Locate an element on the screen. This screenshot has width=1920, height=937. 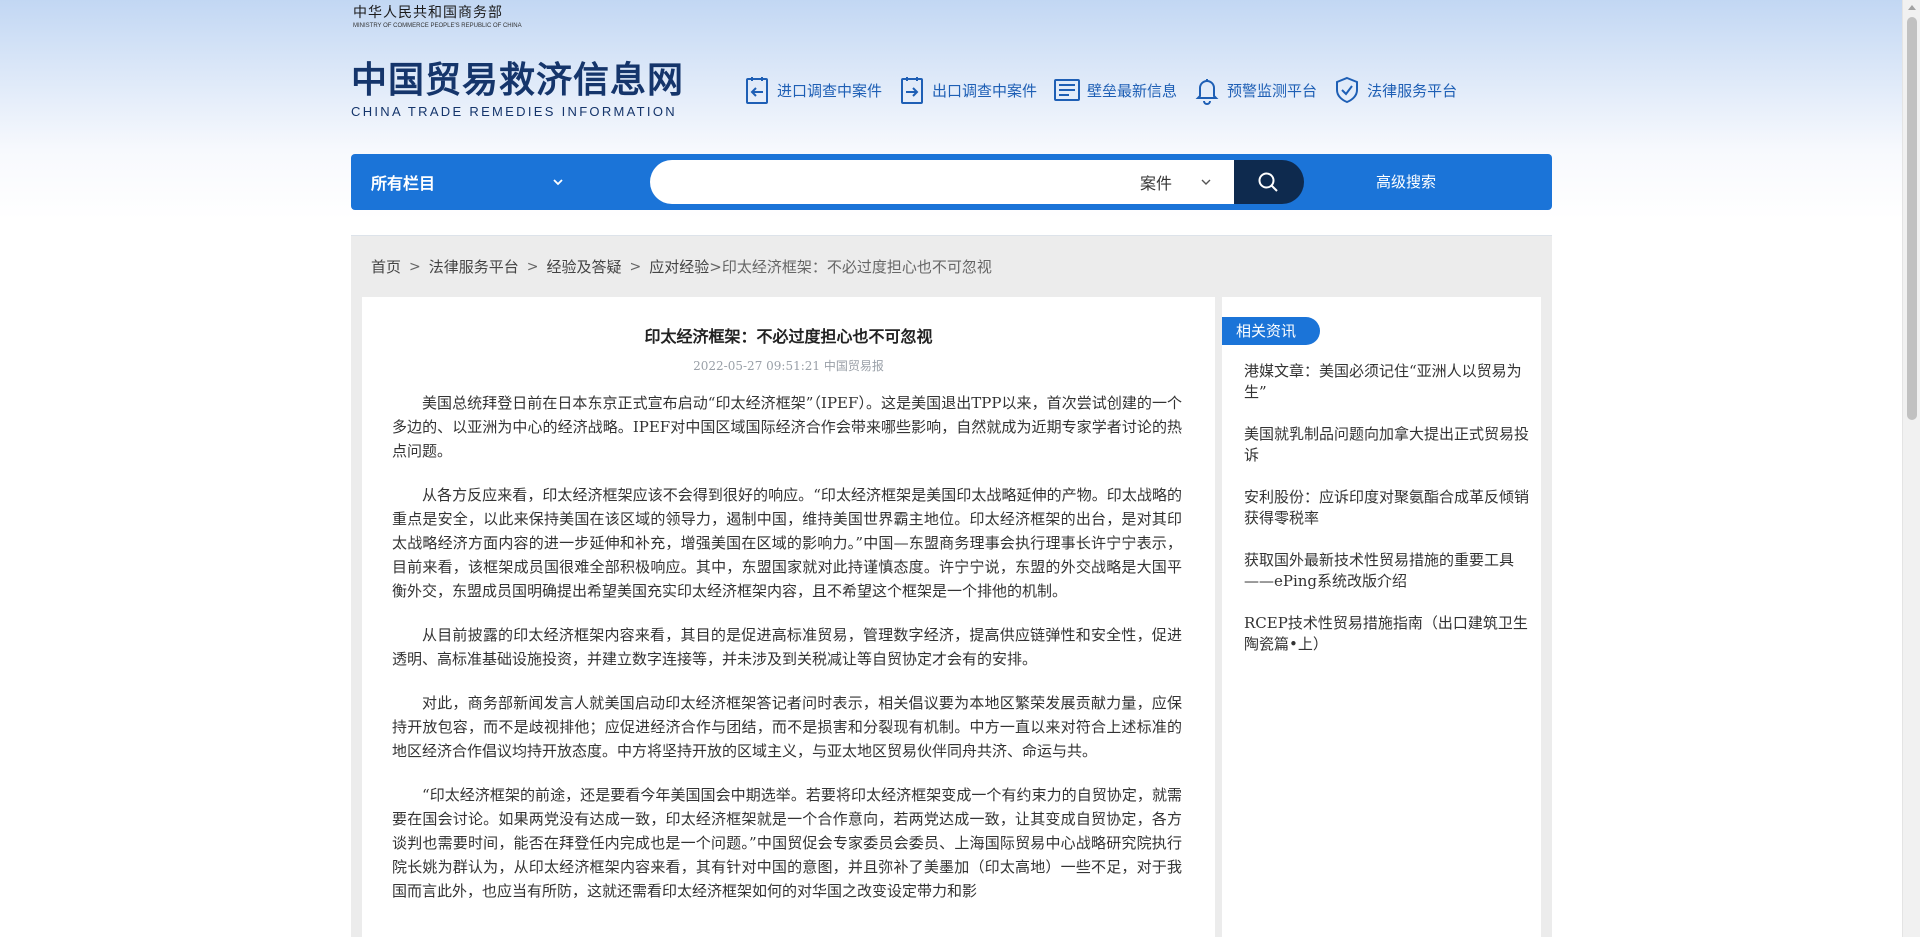
scroll-up-arrow-icon is located at coordinates (1912, 7).